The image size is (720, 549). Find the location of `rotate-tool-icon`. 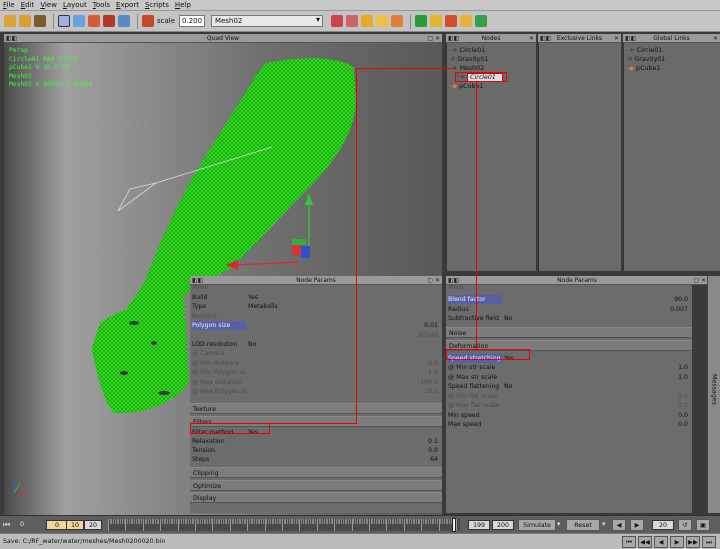

rotate-tool-icon is located at coordinates (94, 21).